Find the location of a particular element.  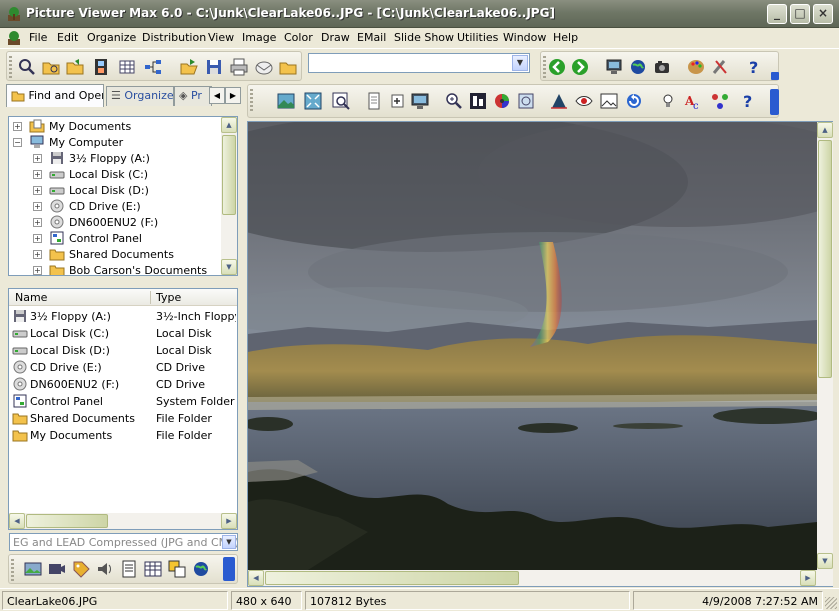

save-icon is located at coordinates (214, 67).